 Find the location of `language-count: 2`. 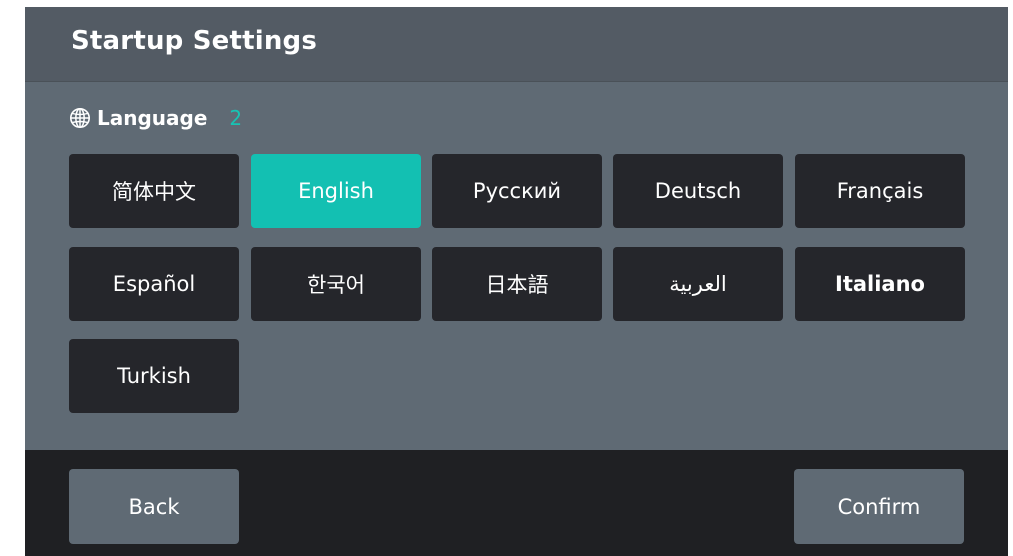

language-count: 2 is located at coordinates (236, 118).